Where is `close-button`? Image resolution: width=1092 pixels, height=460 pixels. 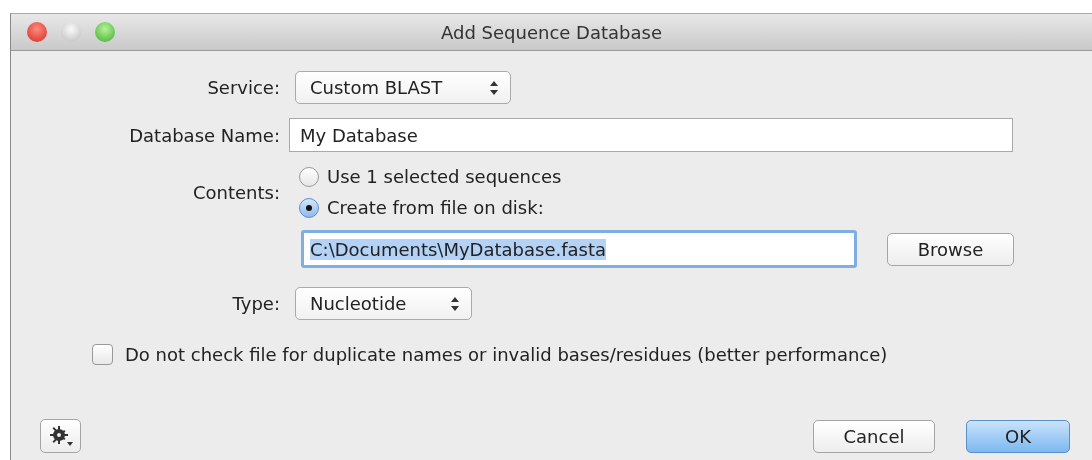
close-button is located at coordinates (37, 32).